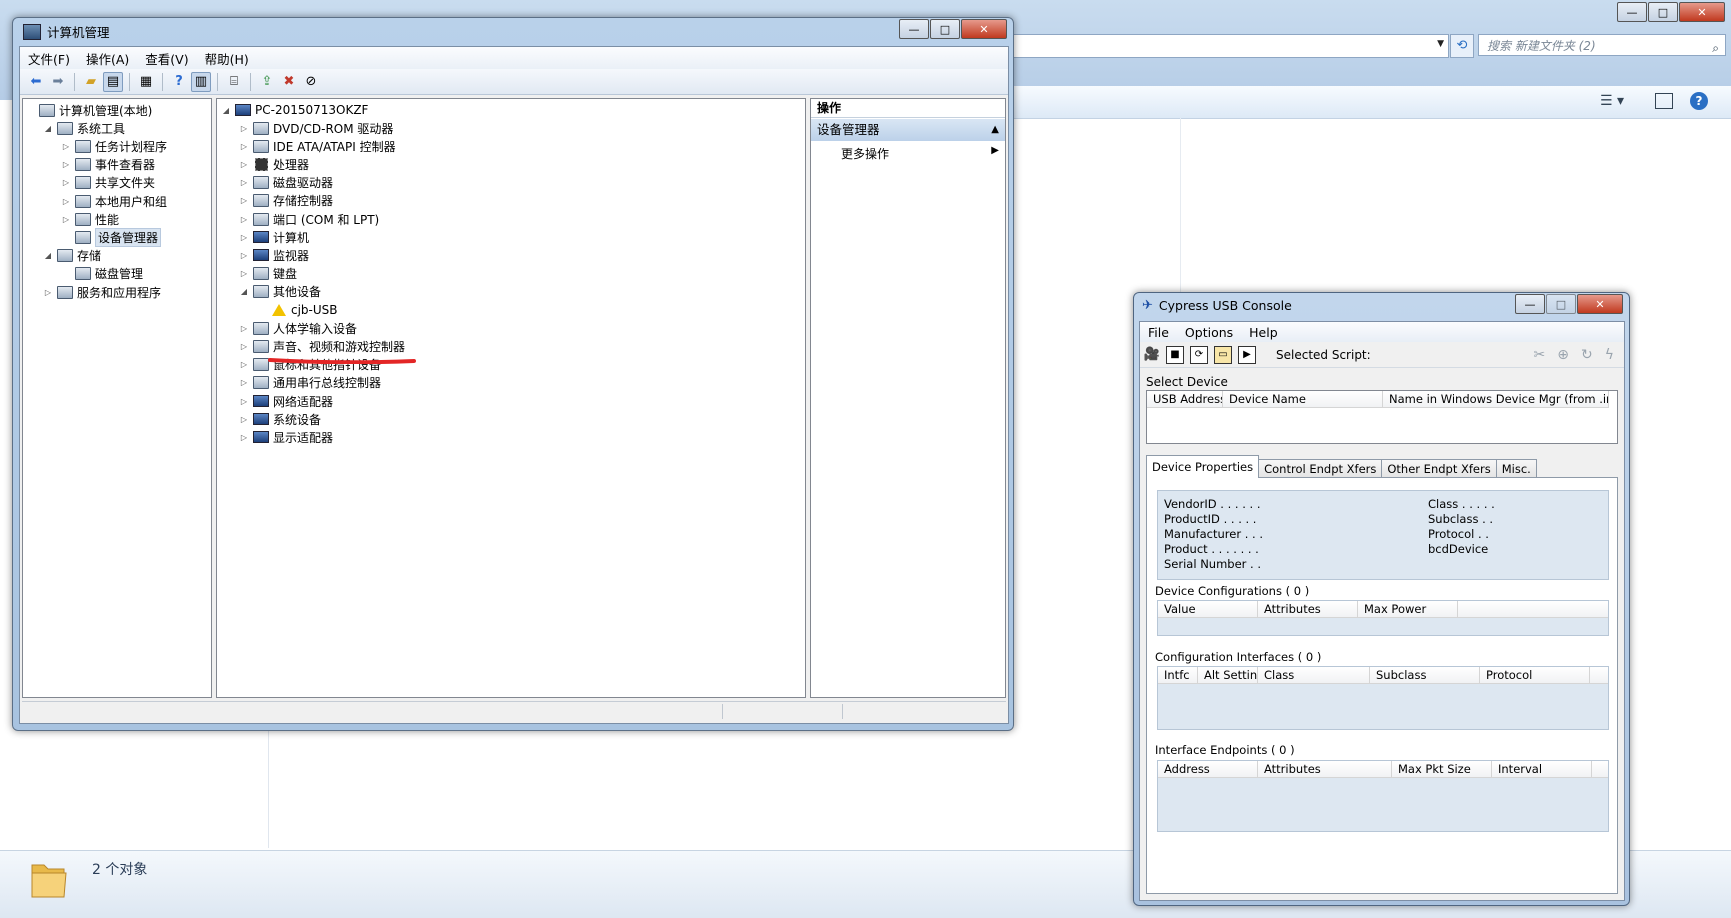 This screenshot has width=1731, height=918. Describe the element at coordinates (1224, 46) in the screenshot. I see `address-bar: ▼` at that location.